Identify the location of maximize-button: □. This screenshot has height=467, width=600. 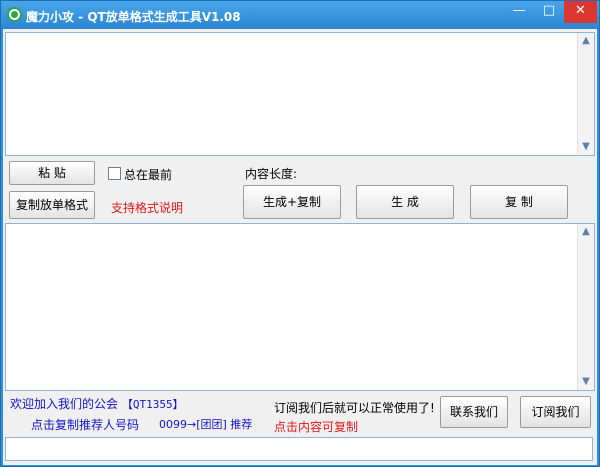
(549, 12).